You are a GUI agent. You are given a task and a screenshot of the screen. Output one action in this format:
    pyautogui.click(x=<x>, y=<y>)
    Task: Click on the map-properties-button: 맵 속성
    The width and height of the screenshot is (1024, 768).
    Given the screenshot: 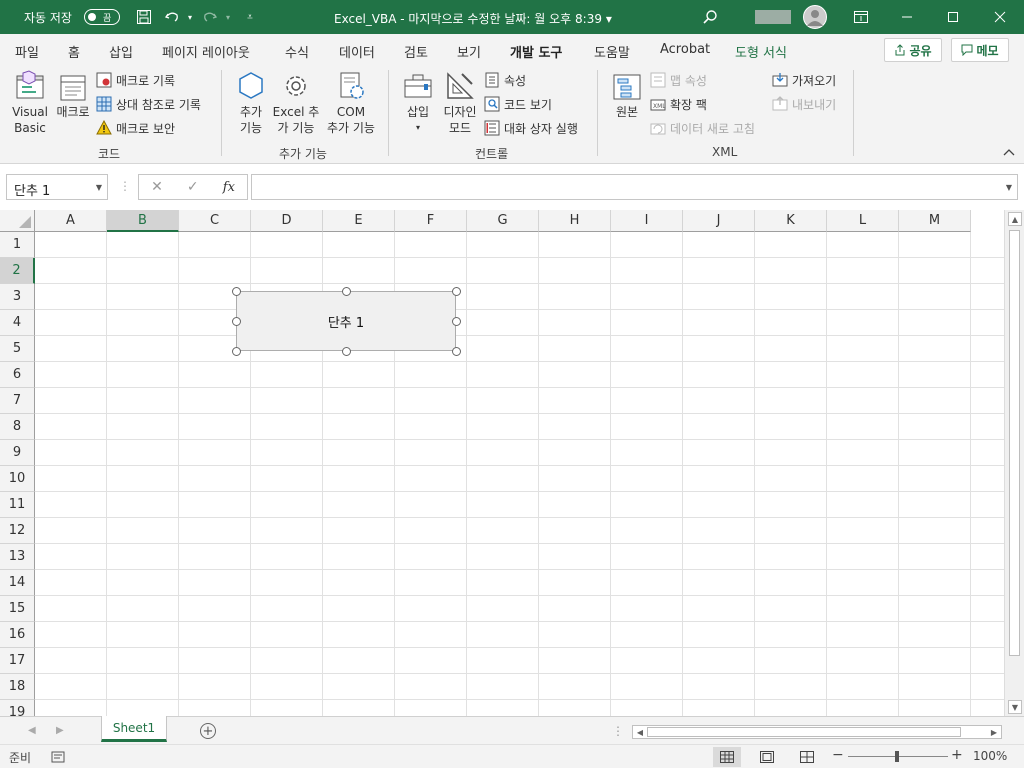 What is the action you would take?
    pyautogui.click(x=678, y=80)
    